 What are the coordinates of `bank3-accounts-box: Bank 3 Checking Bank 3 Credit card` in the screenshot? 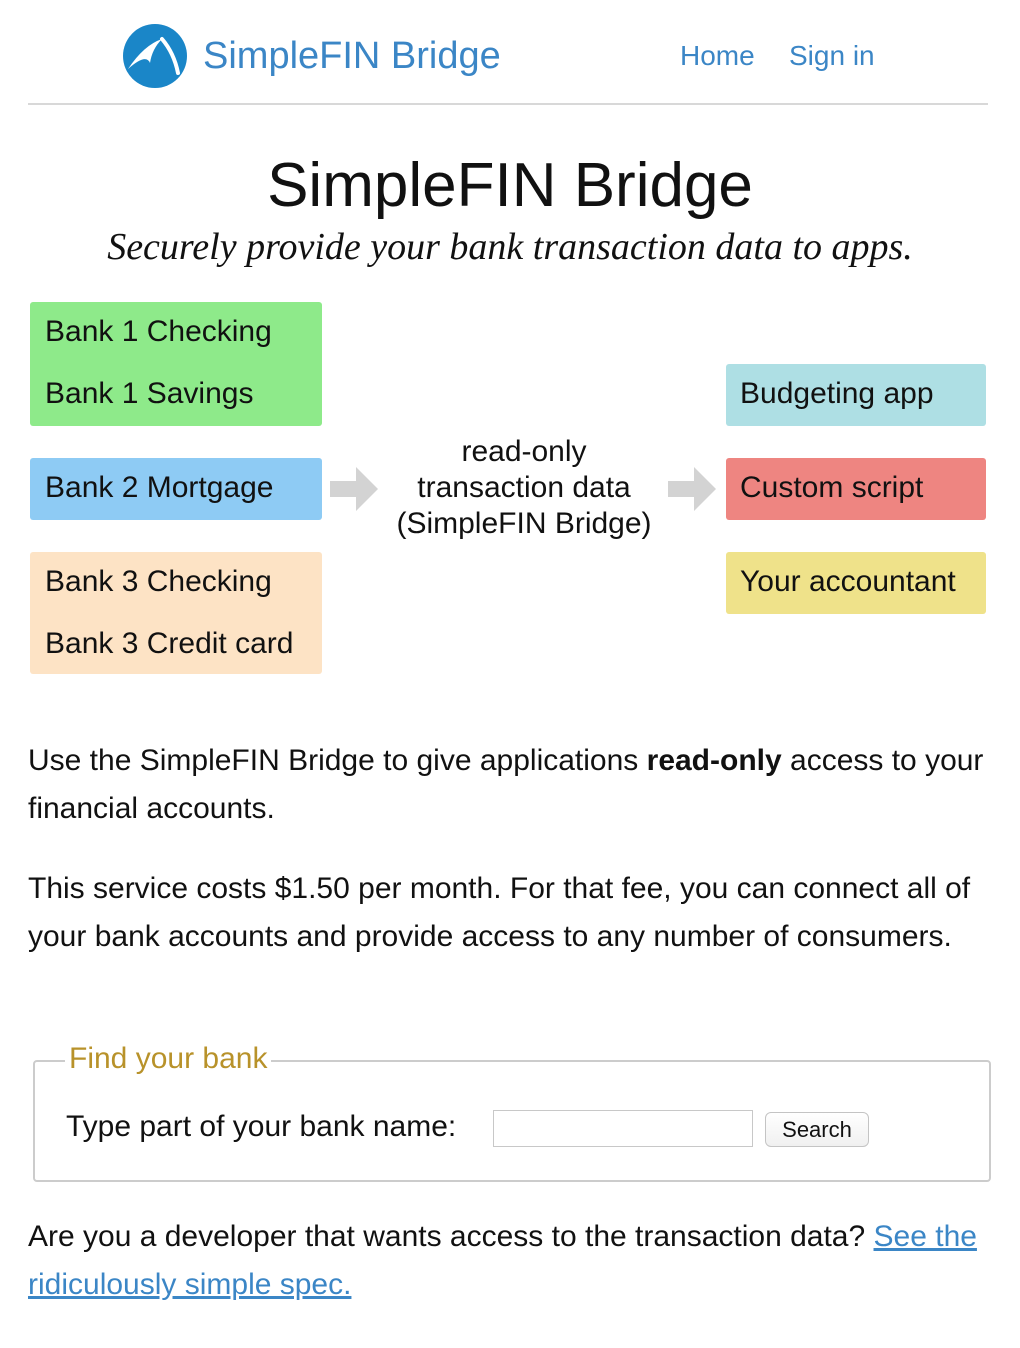 It's located at (176, 613).